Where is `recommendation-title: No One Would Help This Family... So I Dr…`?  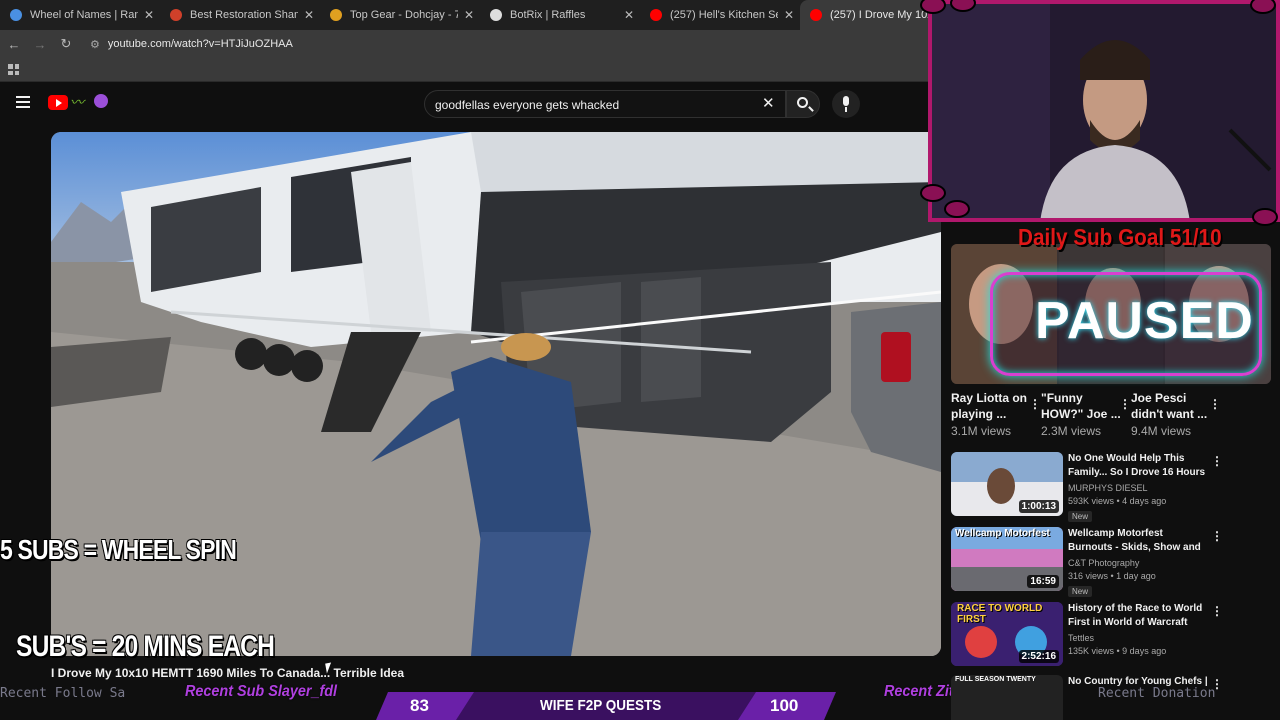 recommendation-title: No One Would Help This Family... So I Dr… is located at coordinates (1137, 465).